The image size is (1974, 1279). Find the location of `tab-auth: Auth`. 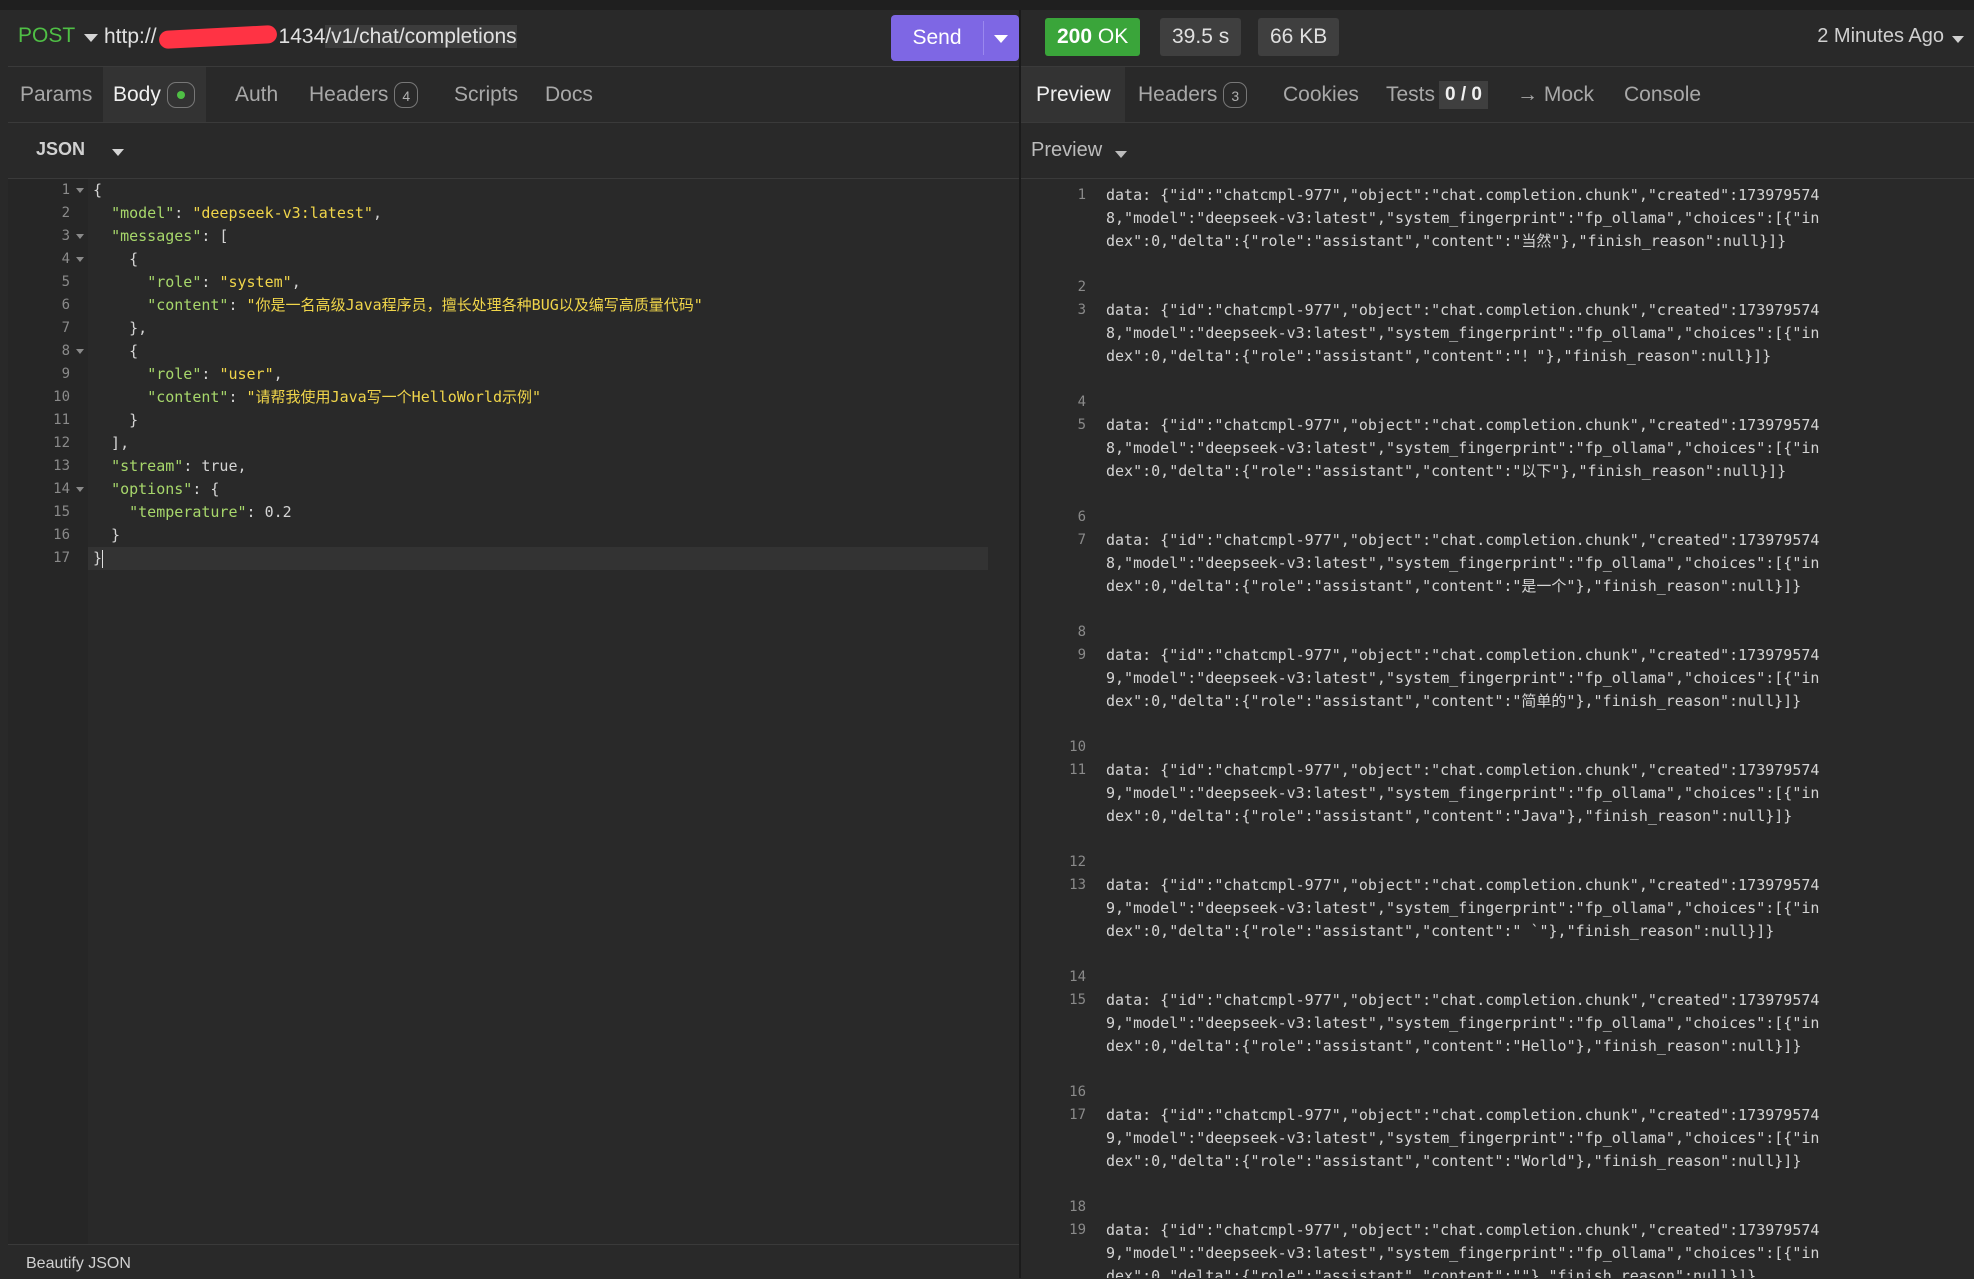

tab-auth: Auth is located at coordinates (256, 94).